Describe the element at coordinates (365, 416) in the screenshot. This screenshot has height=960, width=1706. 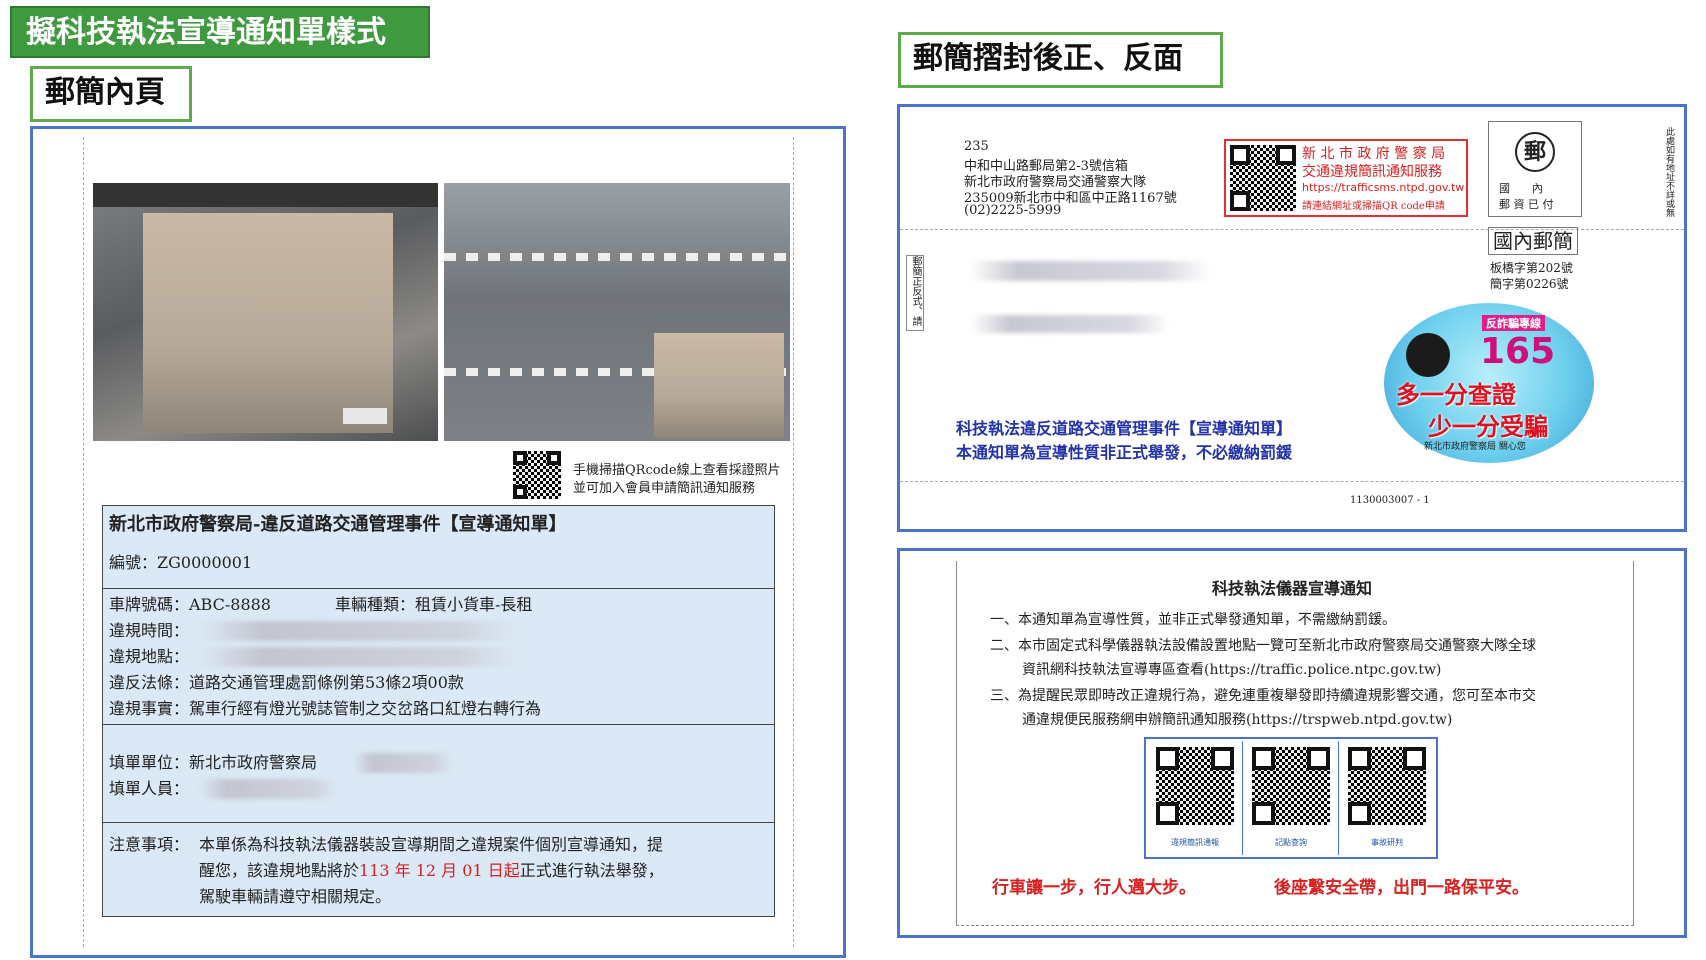
I see `plate-image` at that location.